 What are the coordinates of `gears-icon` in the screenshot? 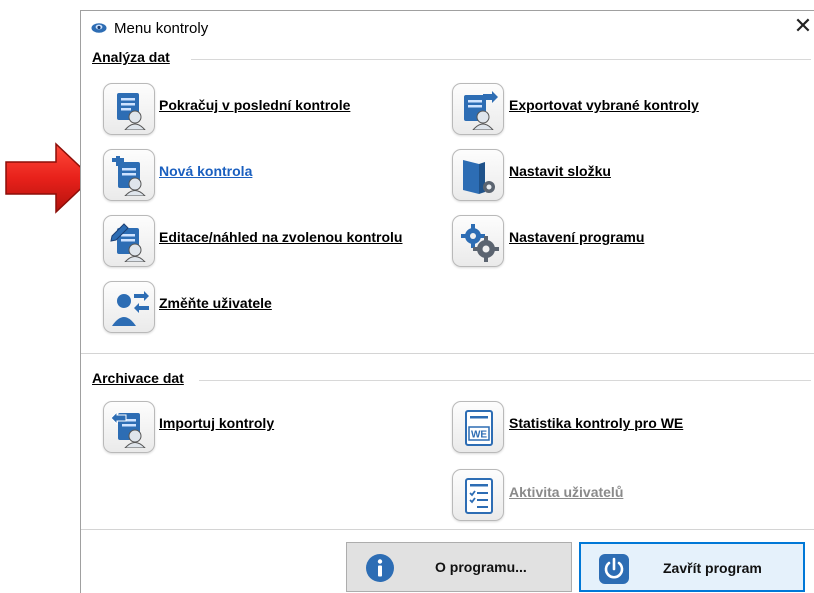 It's located at (480, 243).